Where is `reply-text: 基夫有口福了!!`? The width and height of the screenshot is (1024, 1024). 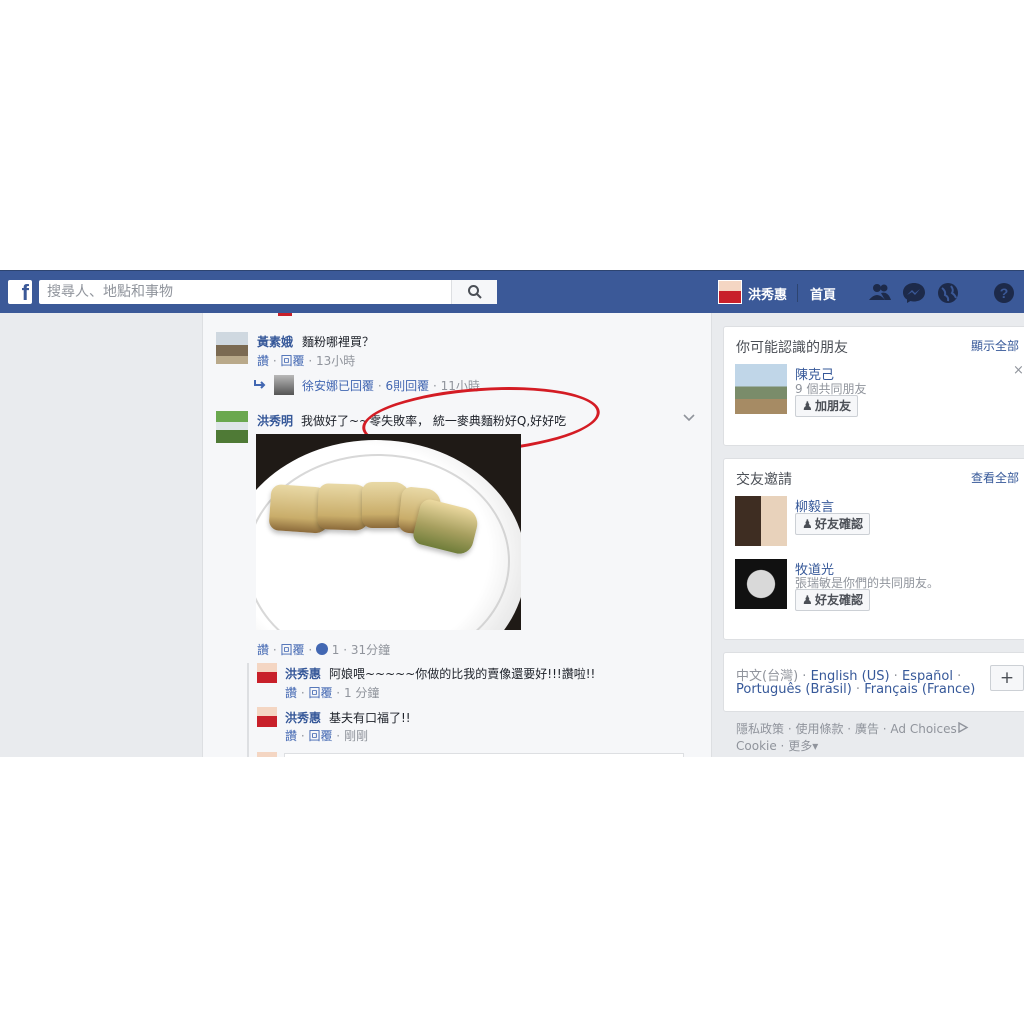
reply-text: 基夫有口福了!! is located at coordinates (370, 718).